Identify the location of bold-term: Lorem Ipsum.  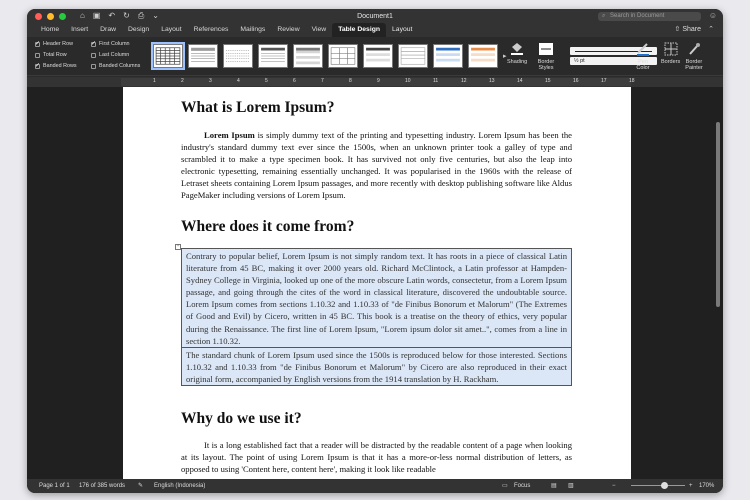
(229, 135).